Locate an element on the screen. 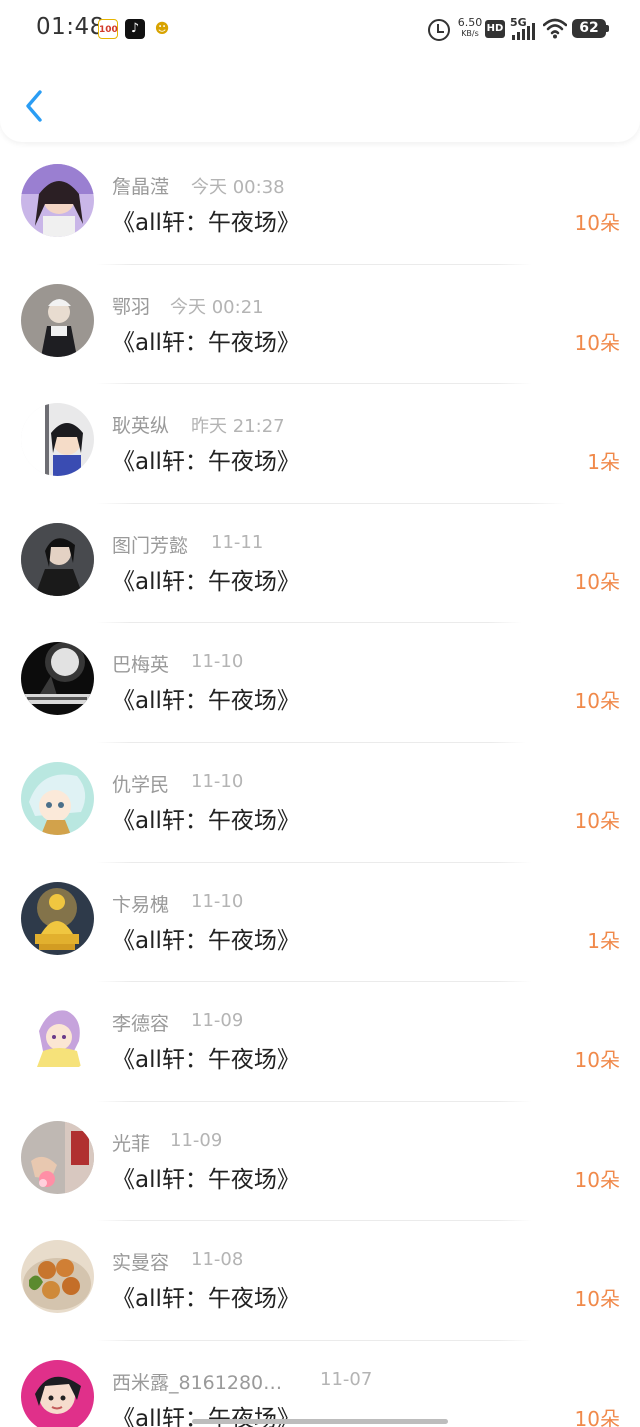 The width and height of the screenshot is (640, 1427). net-speed: 6.50 KB/s is located at coordinates (470, 29).